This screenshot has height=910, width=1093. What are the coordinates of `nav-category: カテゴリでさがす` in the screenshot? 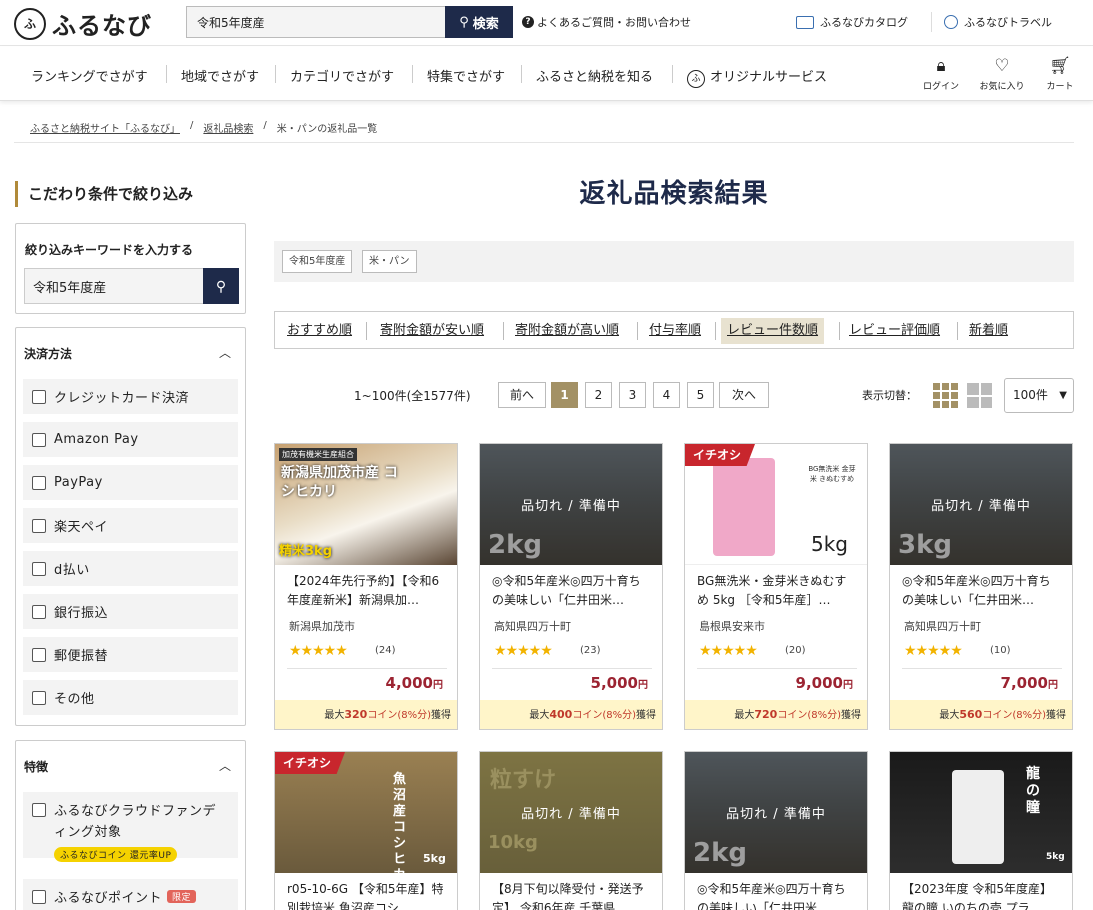 It's located at (342, 75).